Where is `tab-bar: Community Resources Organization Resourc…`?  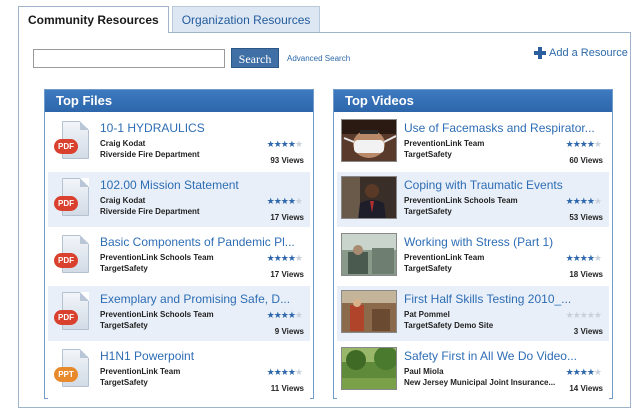
tab-bar: Community Resources Organization Resourc… is located at coordinates (170, 19).